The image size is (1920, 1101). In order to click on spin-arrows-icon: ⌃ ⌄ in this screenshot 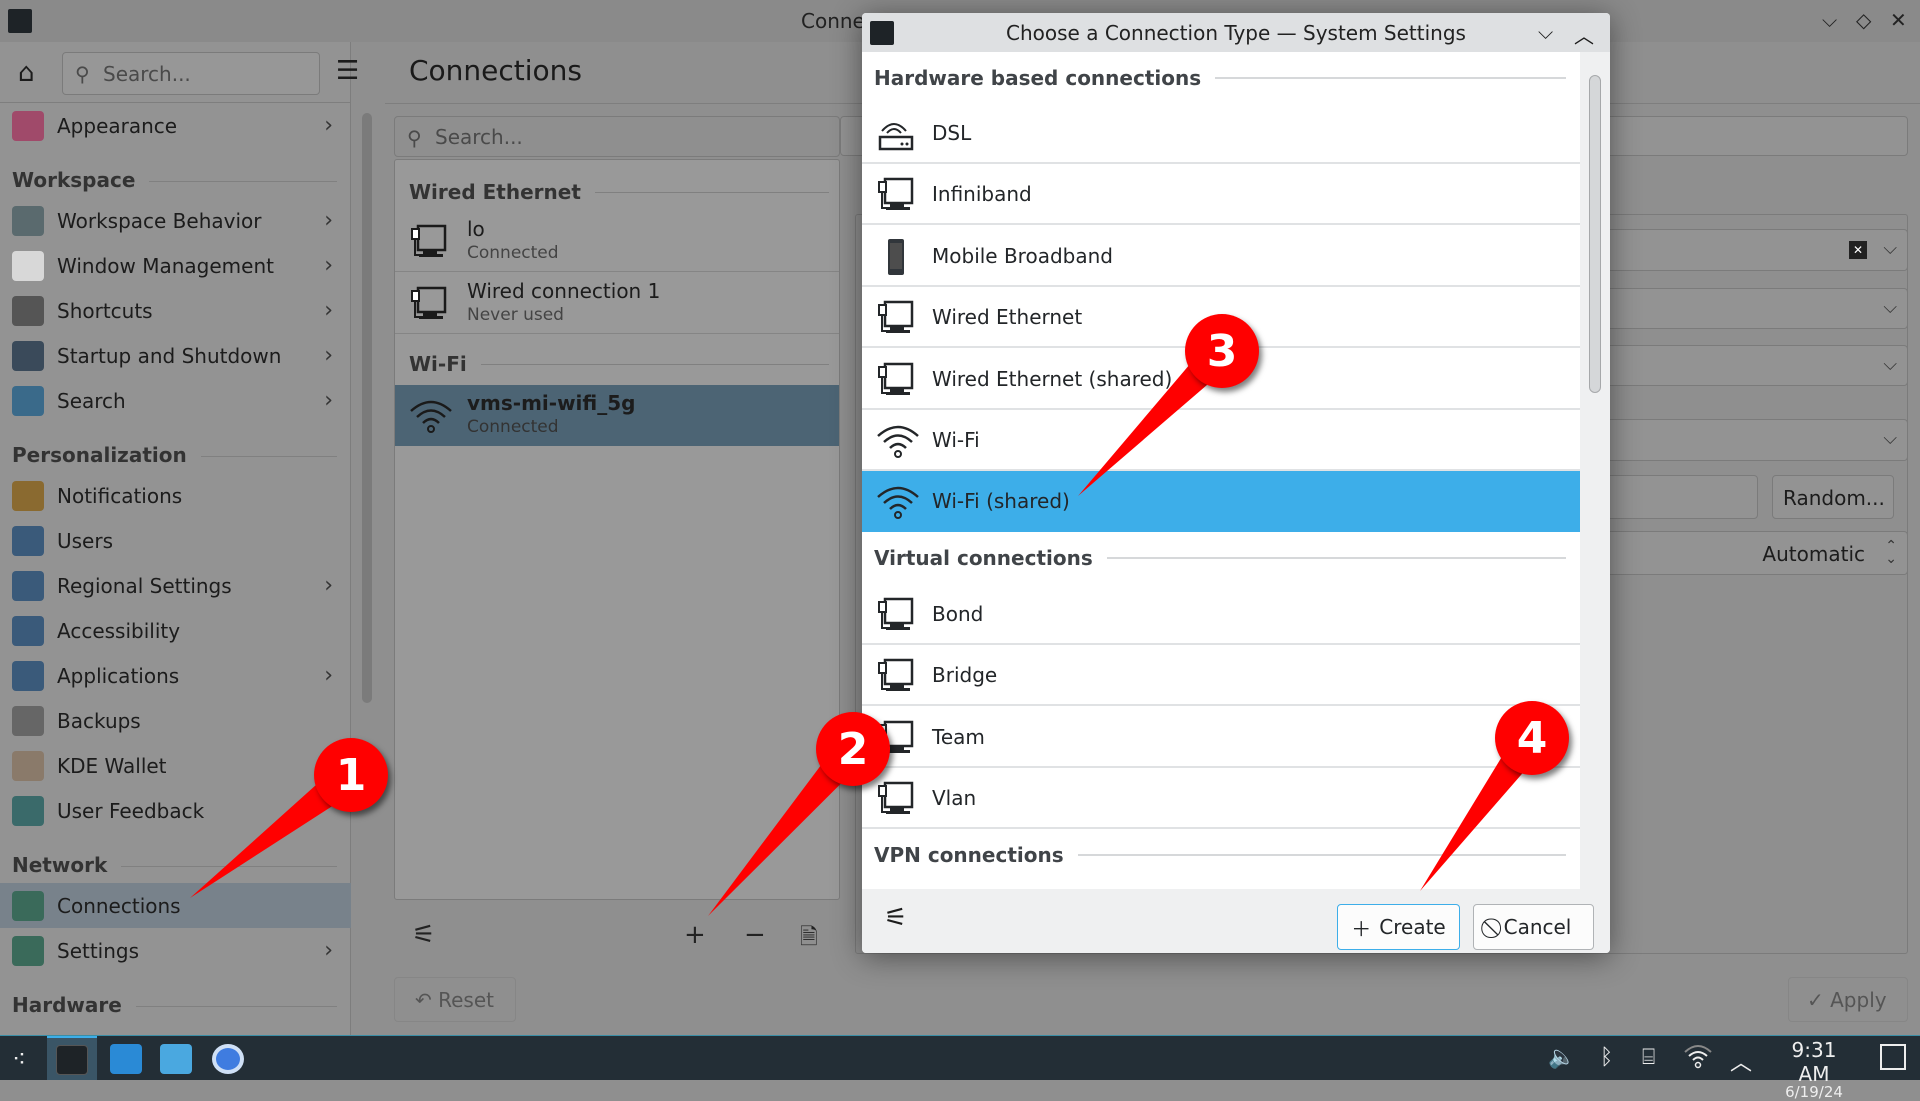, I will do `click(1891, 552)`.